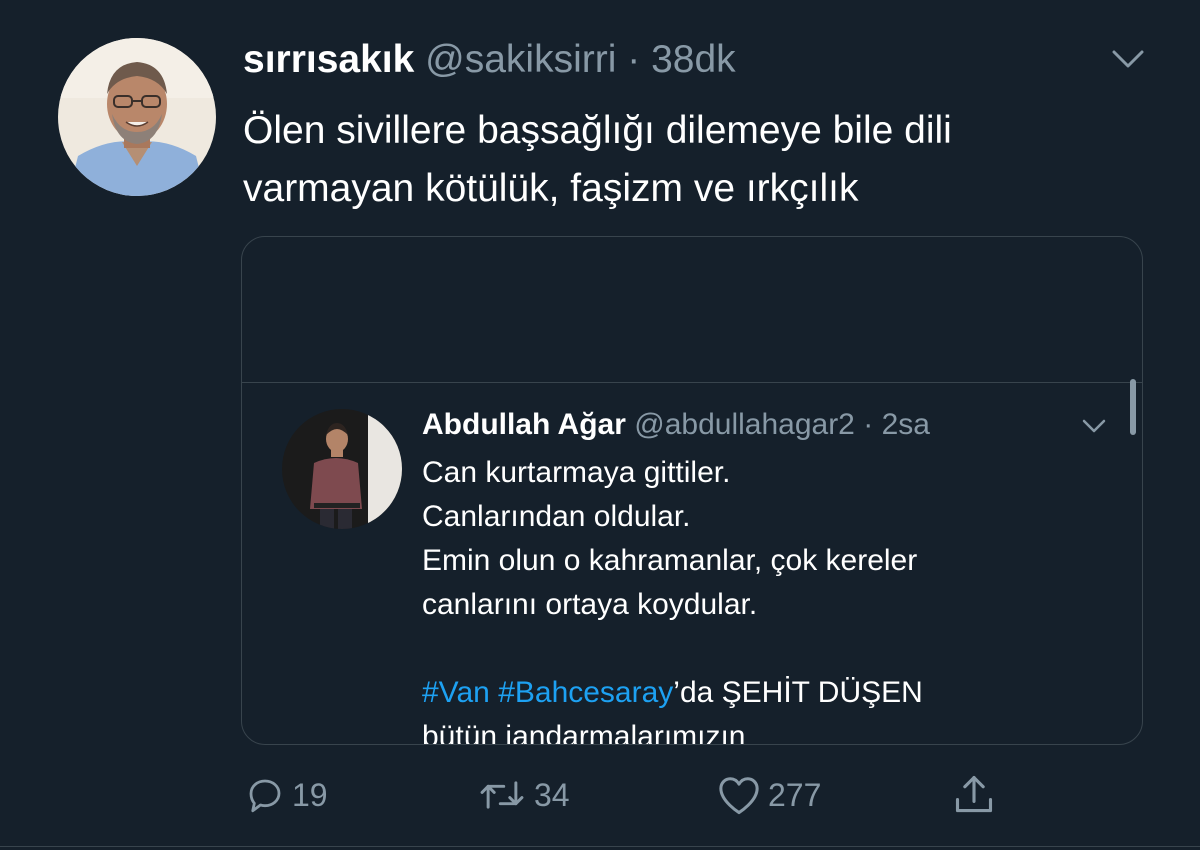 The height and width of the screenshot is (850, 1200). I want to click on like-button: 277, so click(768, 795).